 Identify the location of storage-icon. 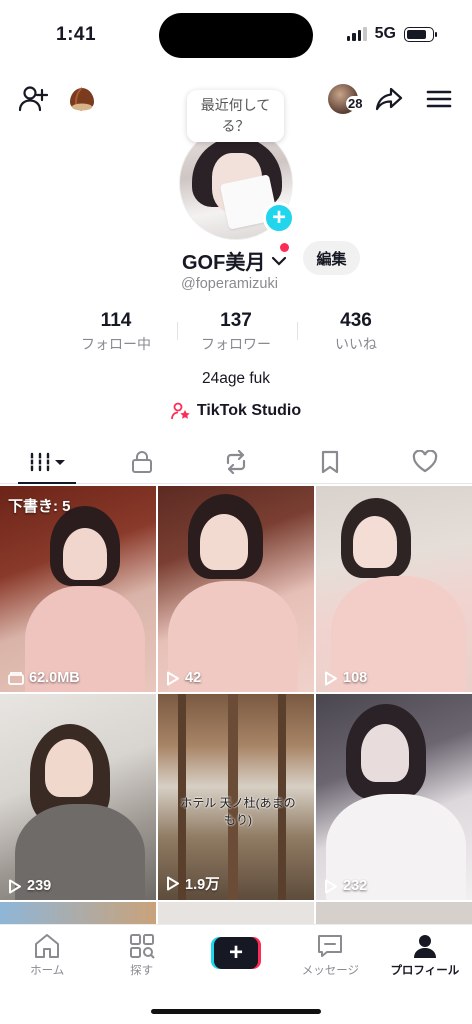
(16, 678).